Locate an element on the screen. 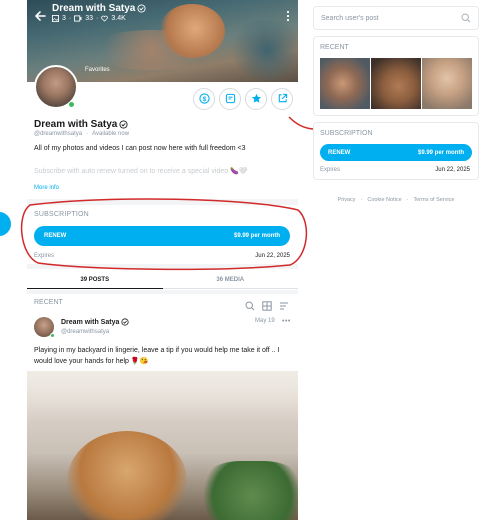  cover-stats: 3 · 33 · 3.4K is located at coordinates (89, 18).